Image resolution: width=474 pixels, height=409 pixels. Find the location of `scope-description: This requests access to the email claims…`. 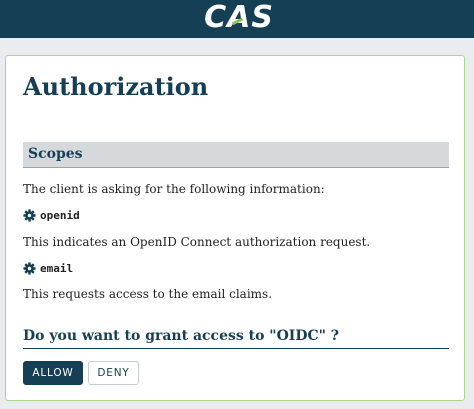

scope-description: This requests access to the email claims… is located at coordinates (148, 294).